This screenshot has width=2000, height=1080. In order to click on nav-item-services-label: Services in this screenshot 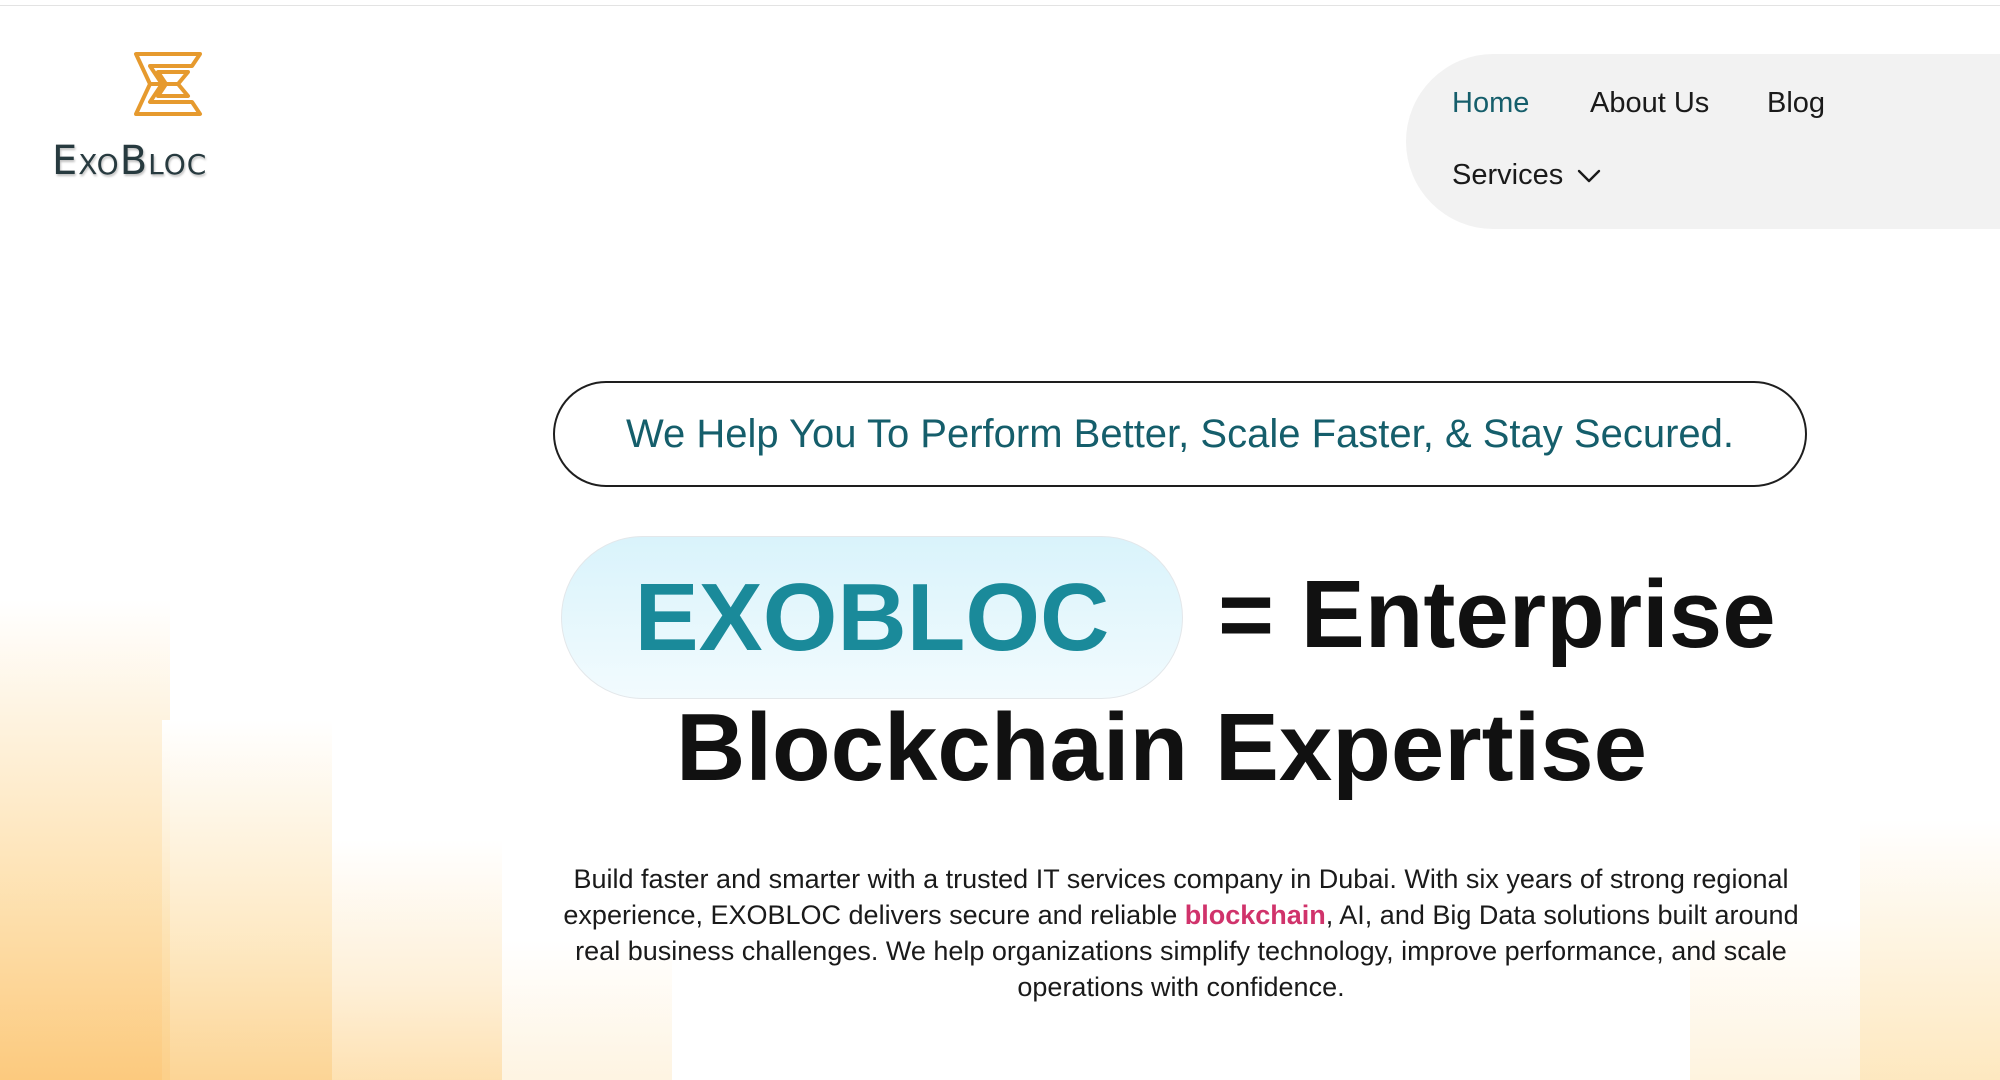, I will do `click(1508, 175)`.